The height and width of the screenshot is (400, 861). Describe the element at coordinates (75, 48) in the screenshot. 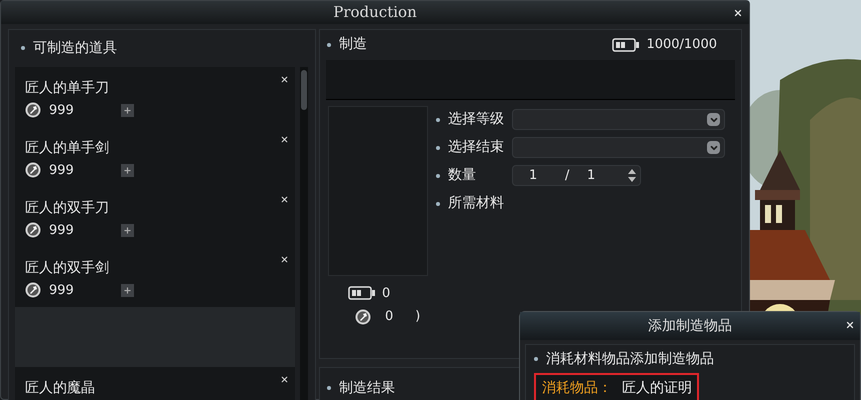

I see `panel-title: 可制造的道具` at that location.